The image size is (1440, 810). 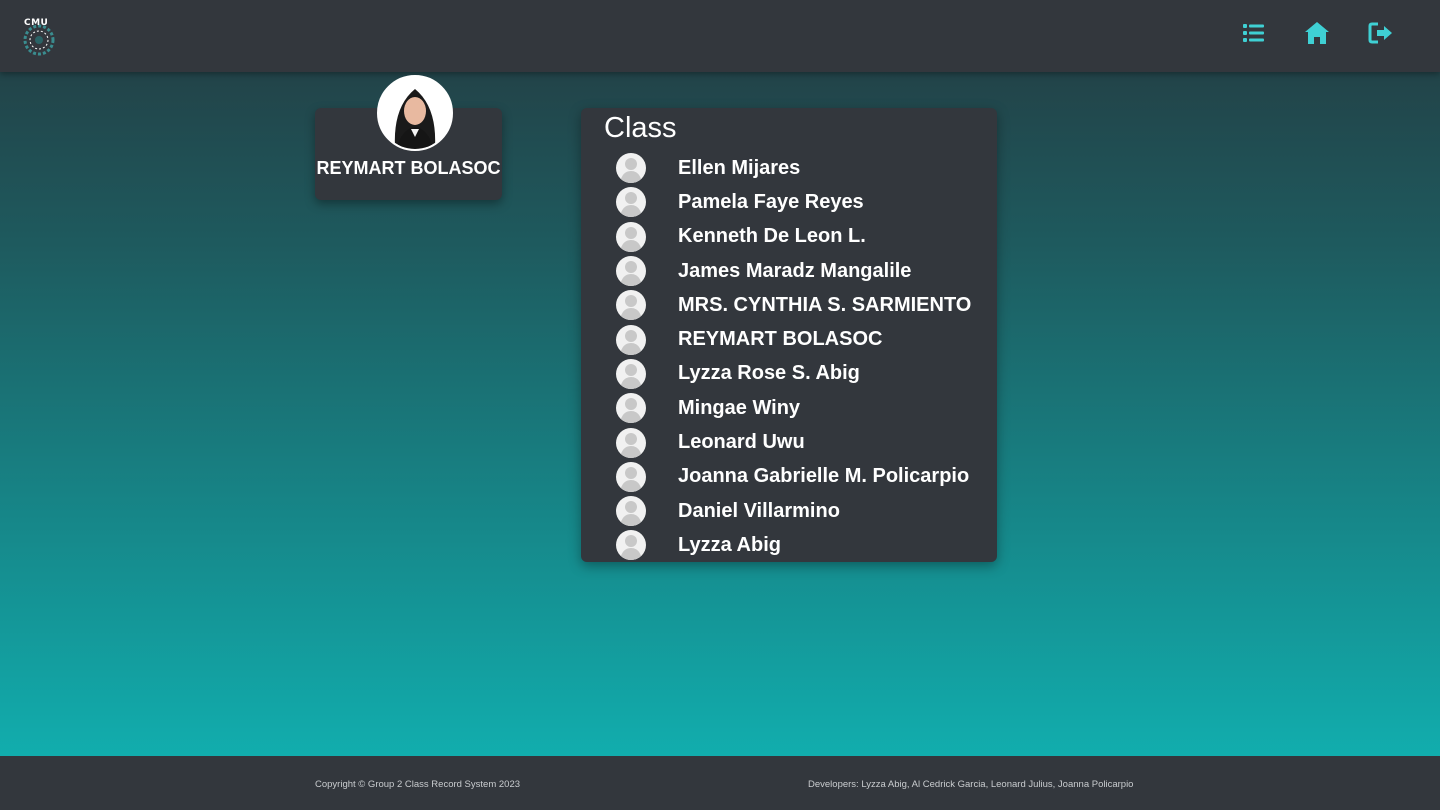 What do you see at coordinates (741, 442) in the screenshot?
I see `student-name: Leonard Uwu` at bounding box center [741, 442].